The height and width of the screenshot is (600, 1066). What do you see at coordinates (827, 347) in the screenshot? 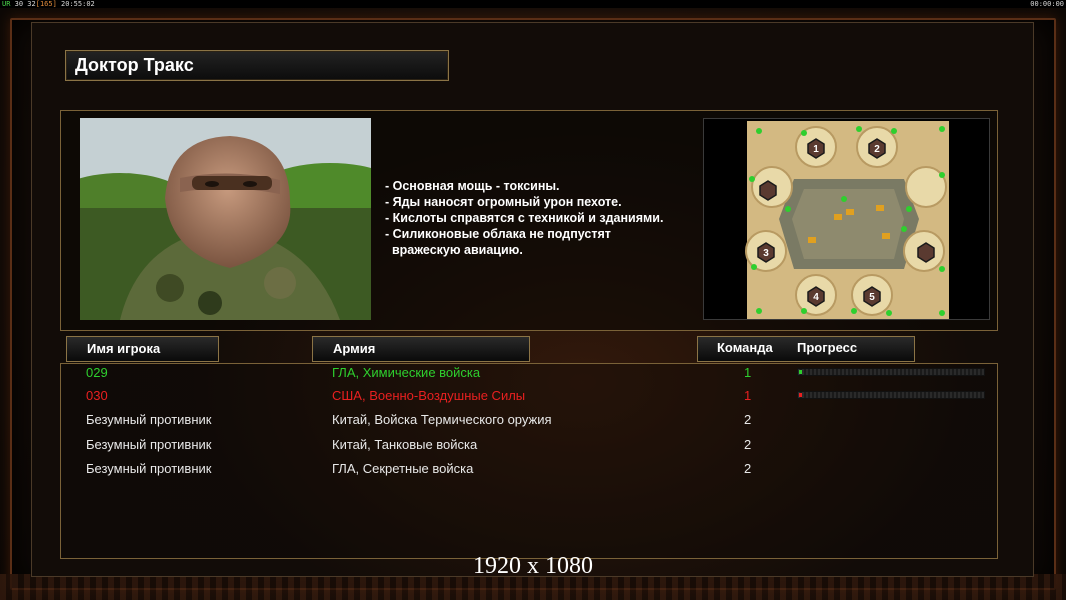
I see `column-header-progress: Прогресс` at bounding box center [827, 347].